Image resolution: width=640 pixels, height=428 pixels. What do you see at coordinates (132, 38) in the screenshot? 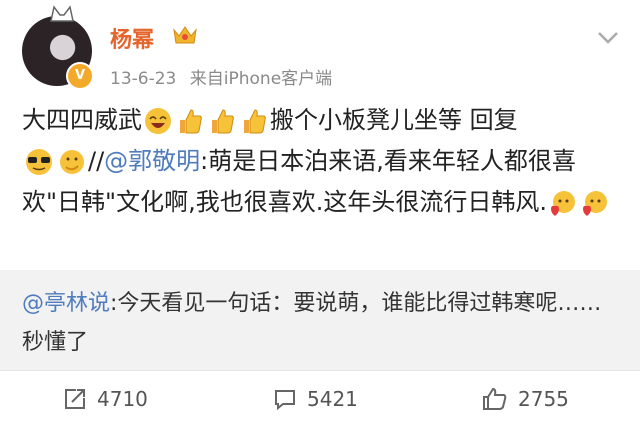
I see `username: 杨幂` at bounding box center [132, 38].